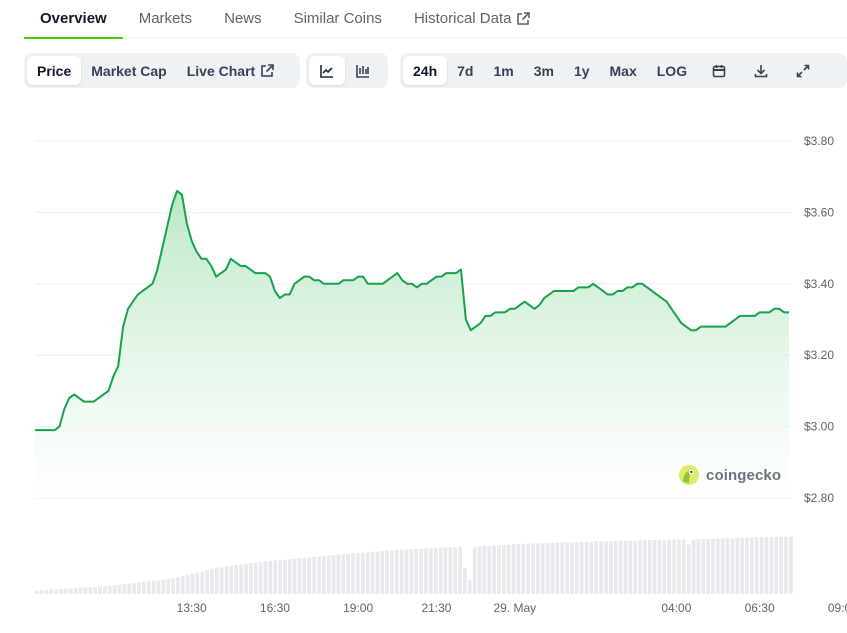 The image size is (847, 633). What do you see at coordinates (472, 19) in the screenshot?
I see `tab-historical-data: Historical Data` at bounding box center [472, 19].